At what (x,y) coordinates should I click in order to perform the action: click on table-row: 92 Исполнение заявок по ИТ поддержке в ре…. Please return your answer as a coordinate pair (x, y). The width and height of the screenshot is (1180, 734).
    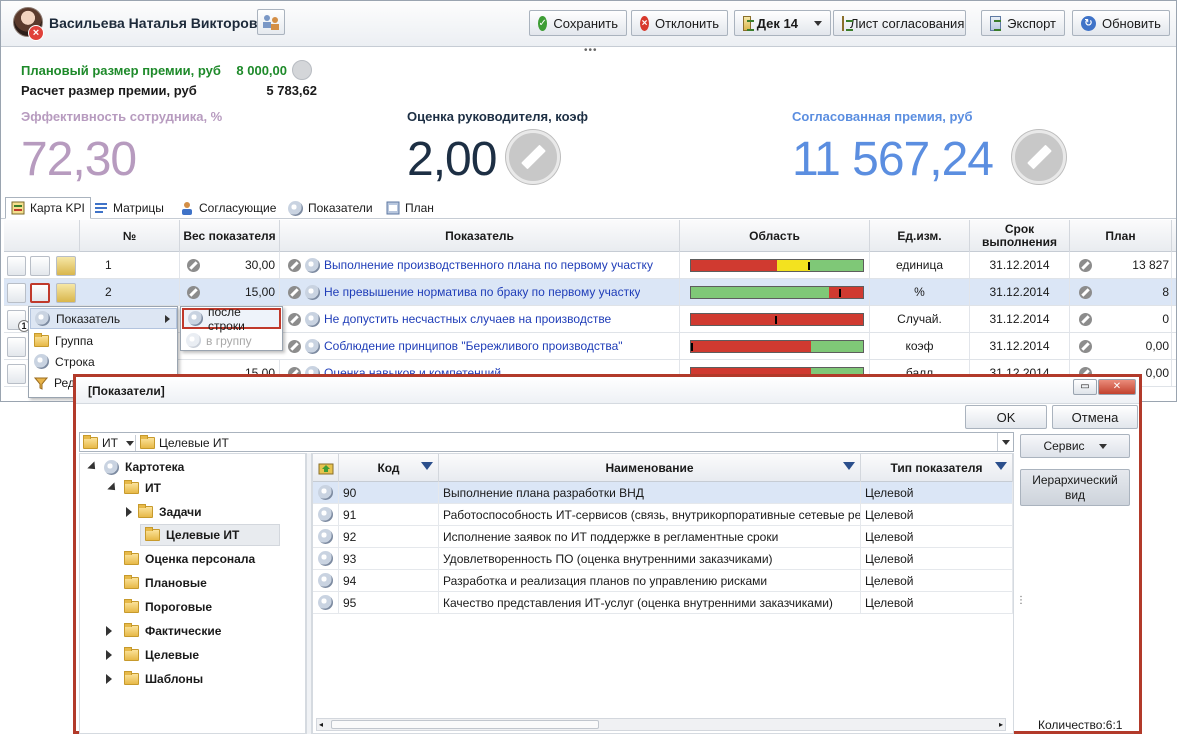
    Looking at the image, I should click on (663, 537).